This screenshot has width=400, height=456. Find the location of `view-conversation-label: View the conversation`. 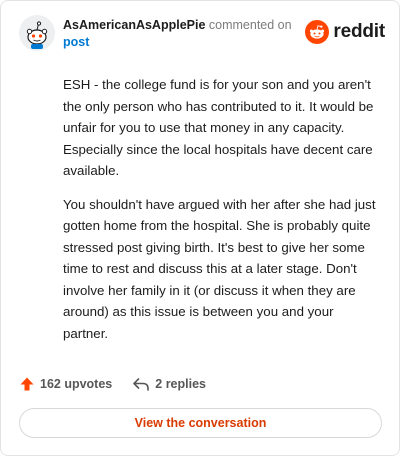

view-conversation-label: View the conversation is located at coordinates (200, 423).